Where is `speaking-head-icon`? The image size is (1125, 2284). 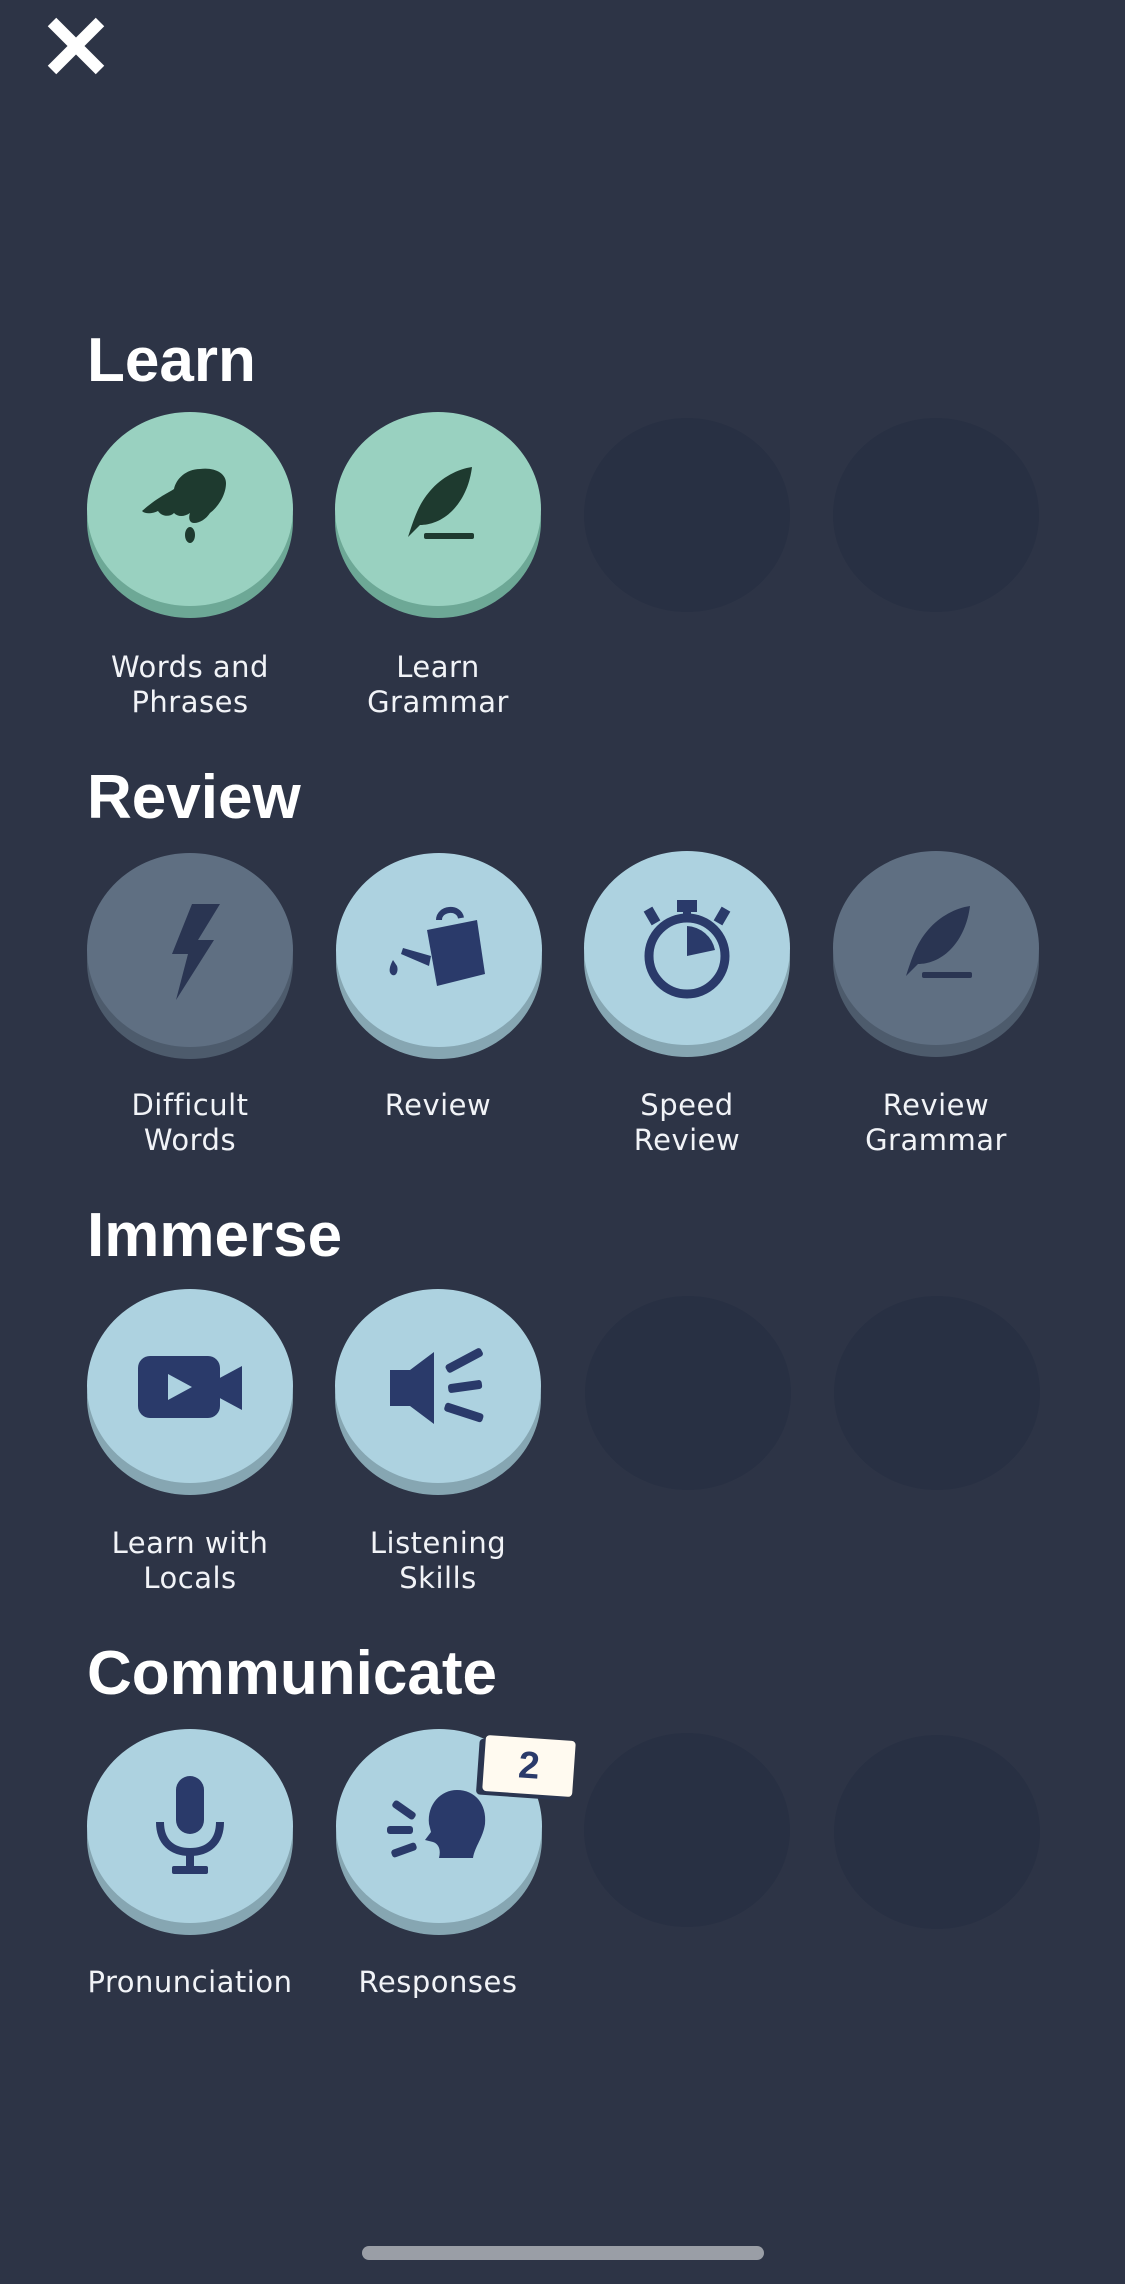 speaking-head-icon is located at coordinates (436, 1824).